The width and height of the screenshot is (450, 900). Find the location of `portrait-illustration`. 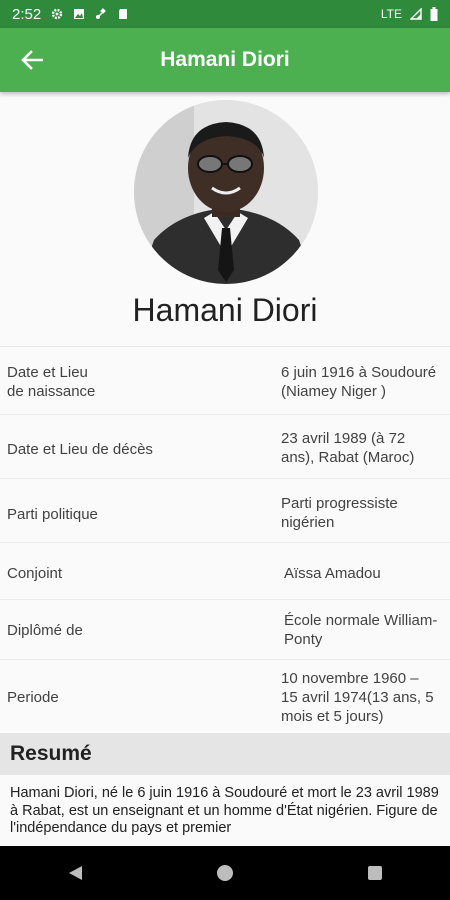

portrait-illustration is located at coordinates (226, 192).